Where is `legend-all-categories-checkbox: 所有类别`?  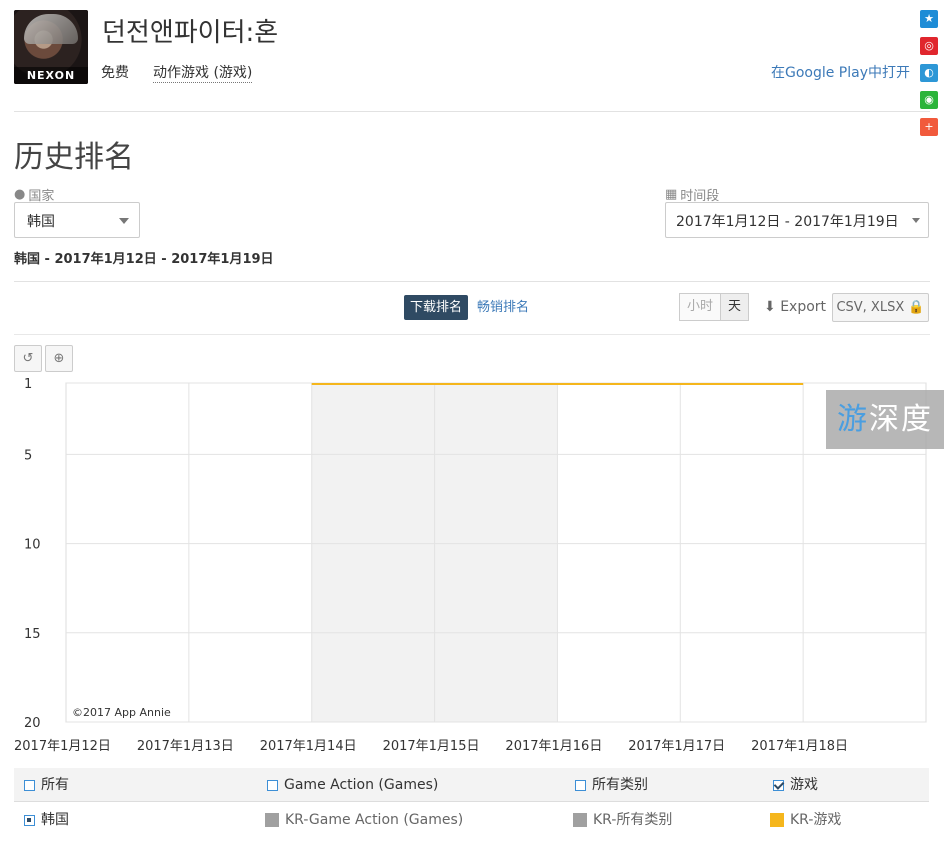 legend-all-categories-checkbox: 所有类别 is located at coordinates (611, 785).